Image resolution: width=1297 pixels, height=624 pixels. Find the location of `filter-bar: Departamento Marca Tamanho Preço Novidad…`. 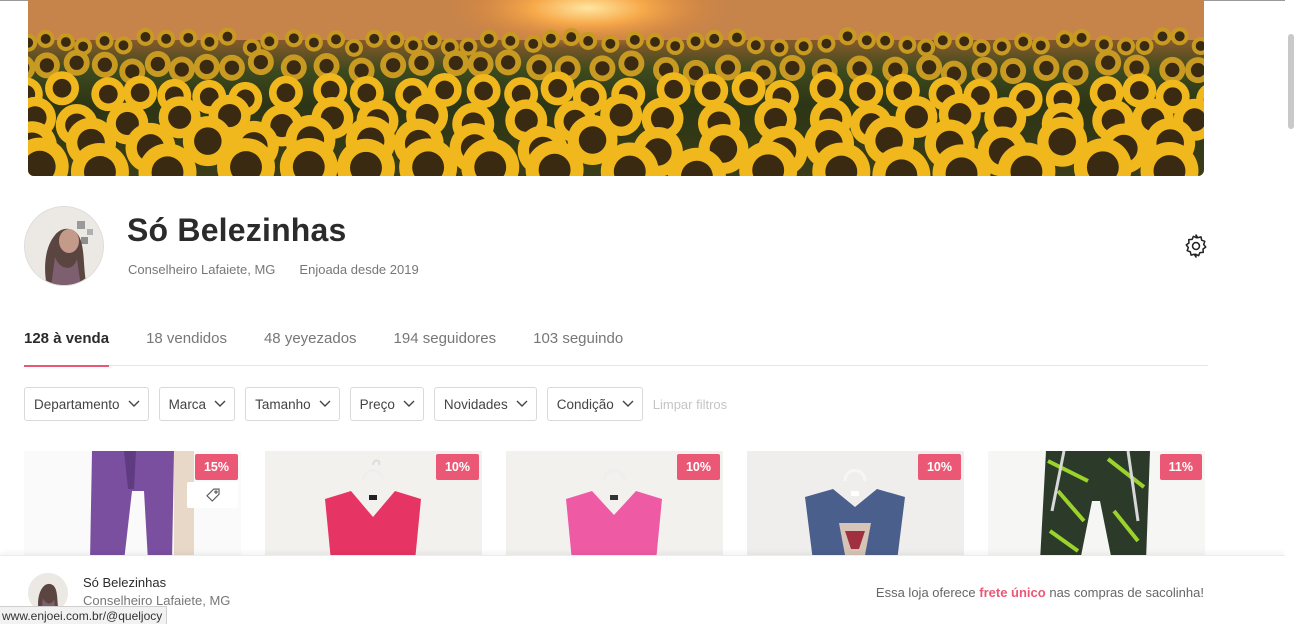

filter-bar: Departamento Marca Tamanho Preço Novidad… is located at coordinates (375, 404).